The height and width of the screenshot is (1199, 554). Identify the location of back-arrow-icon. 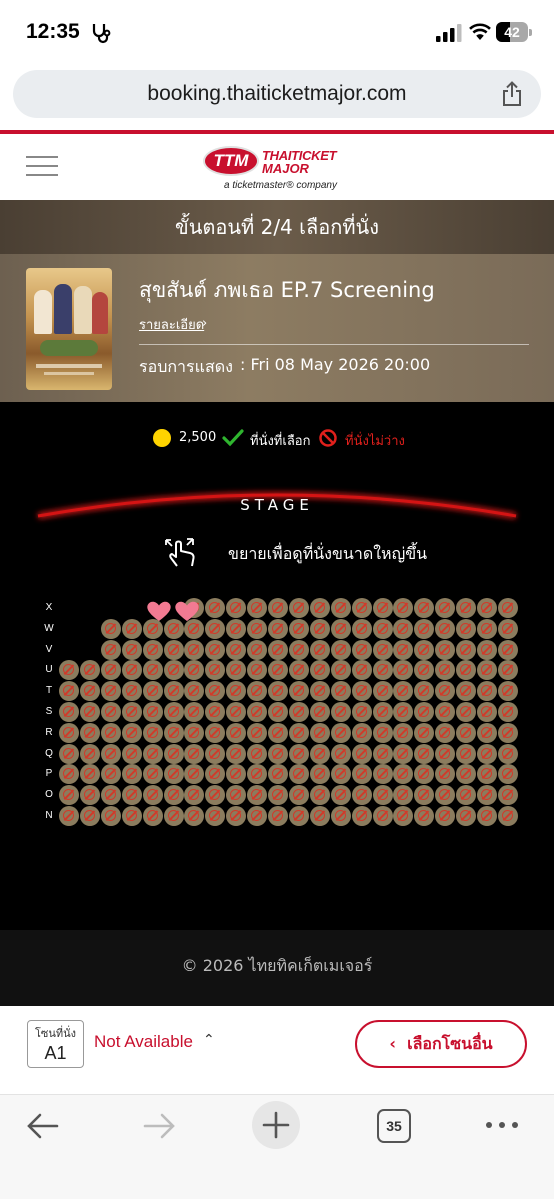
(43, 1126).